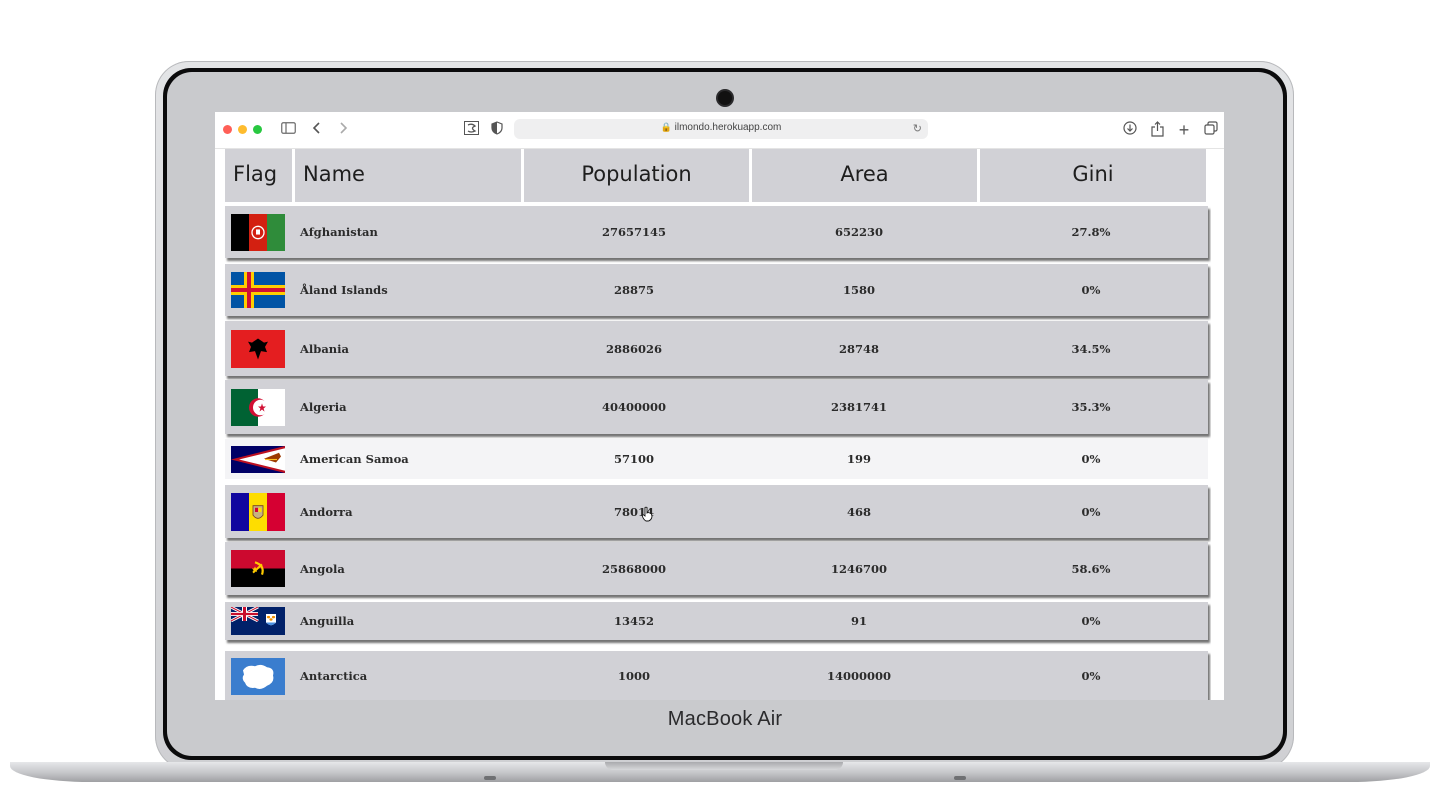  Describe the element at coordinates (633, 232) in the screenshot. I see `population-cell: 27657145` at that location.